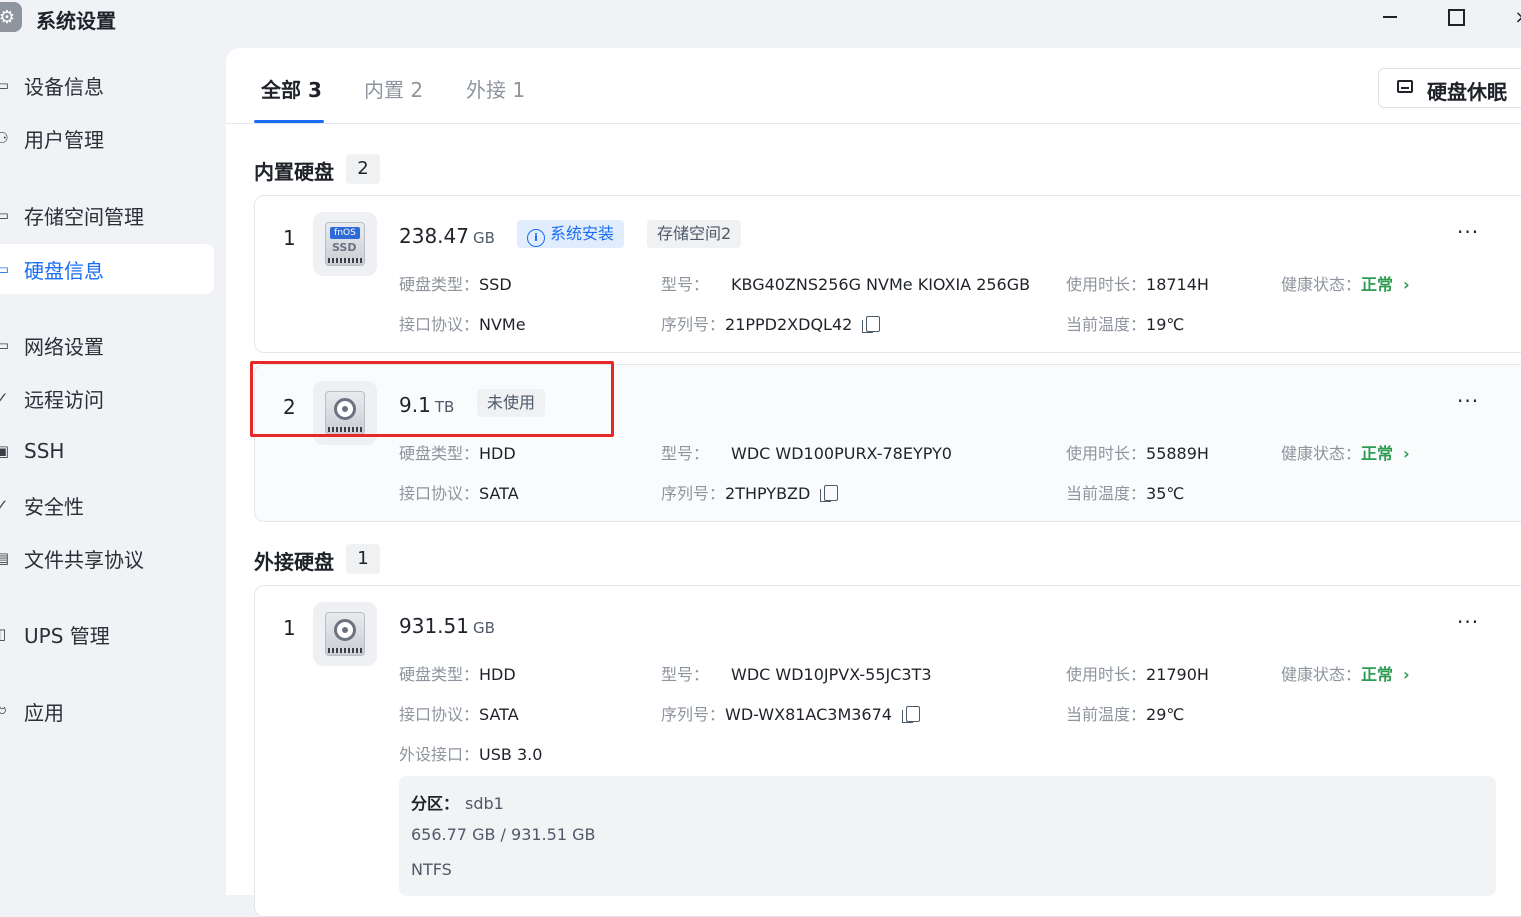 The image size is (1521, 917). What do you see at coordinates (502, 324) in the screenshot?
I see `field-value: NVMe` at bounding box center [502, 324].